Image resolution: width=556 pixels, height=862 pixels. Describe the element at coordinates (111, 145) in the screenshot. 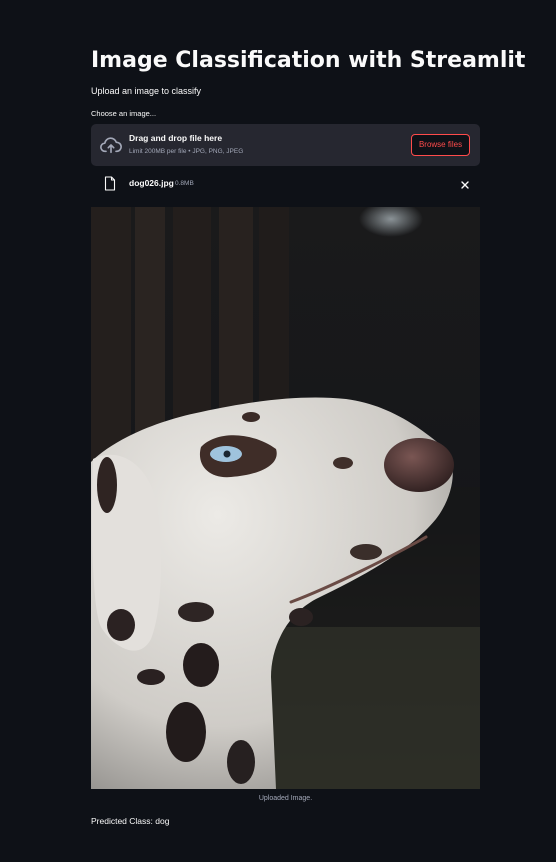

I see `cloud-upload-icon` at that location.